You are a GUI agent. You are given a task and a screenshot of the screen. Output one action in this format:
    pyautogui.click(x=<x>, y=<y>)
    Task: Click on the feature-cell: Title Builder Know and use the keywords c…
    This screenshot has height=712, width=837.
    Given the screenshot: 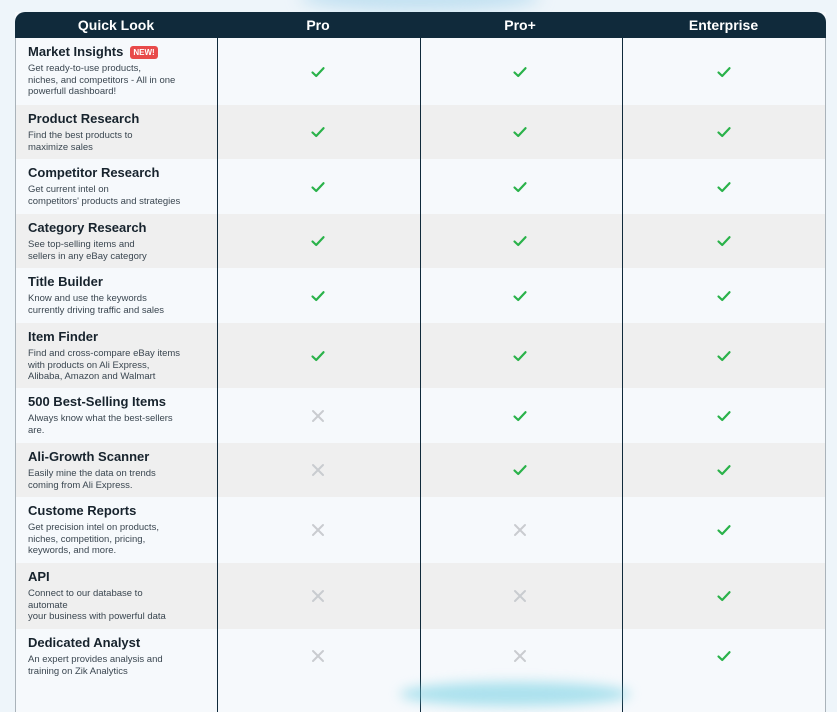 What is the action you would take?
    pyautogui.click(x=116, y=295)
    